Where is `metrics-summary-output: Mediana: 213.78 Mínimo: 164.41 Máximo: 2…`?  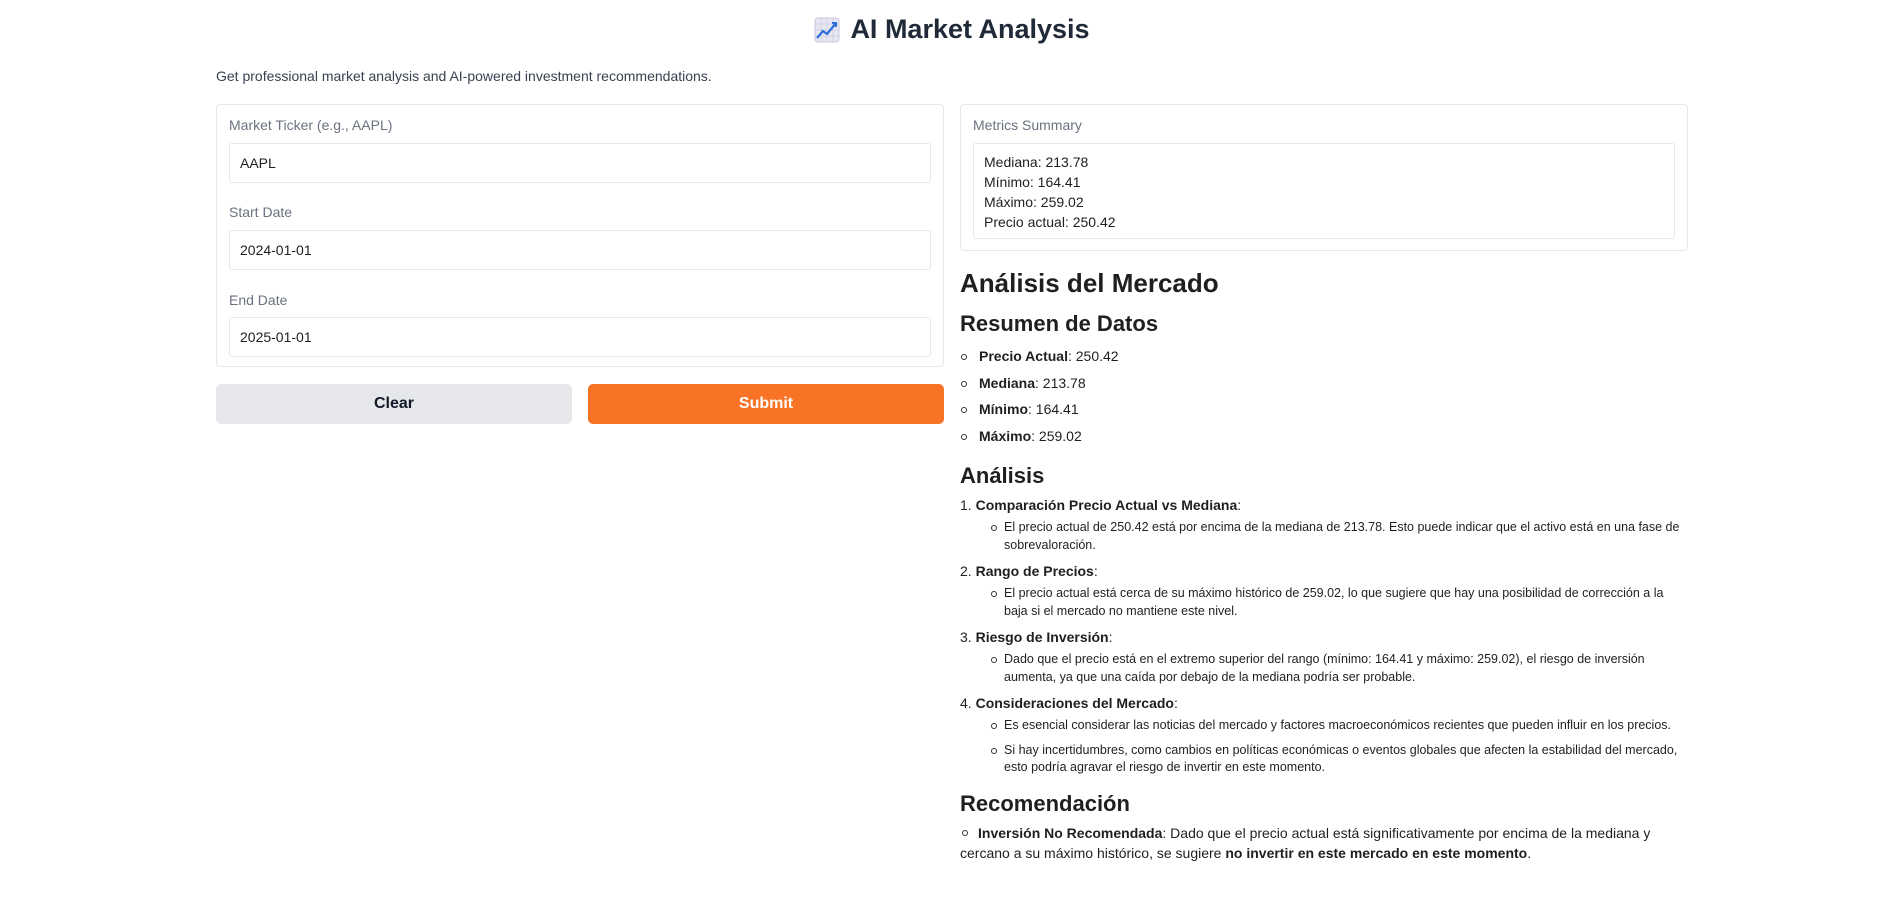
metrics-summary-output: Mediana: 213.78 Mínimo: 164.41 Máximo: 2… is located at coordinates (1324, 191).